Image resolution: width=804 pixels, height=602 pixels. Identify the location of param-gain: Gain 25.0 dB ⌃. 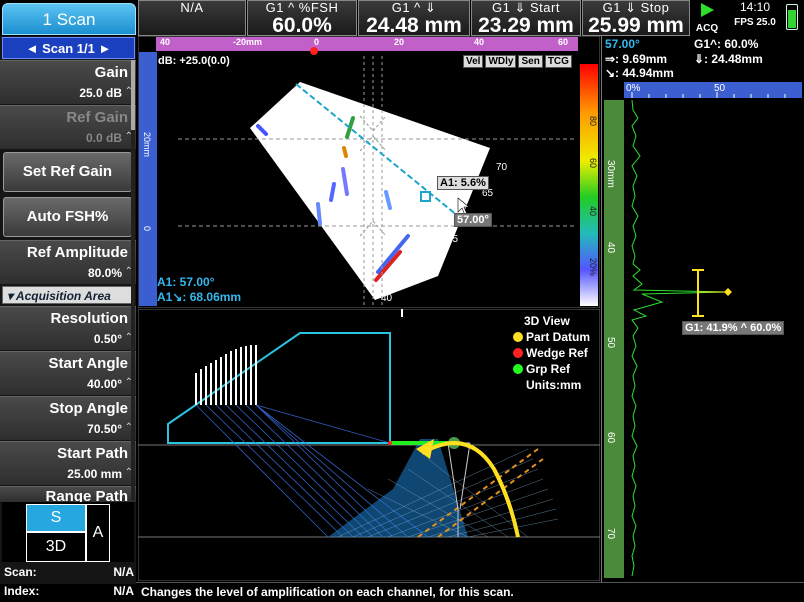
(68, 82).